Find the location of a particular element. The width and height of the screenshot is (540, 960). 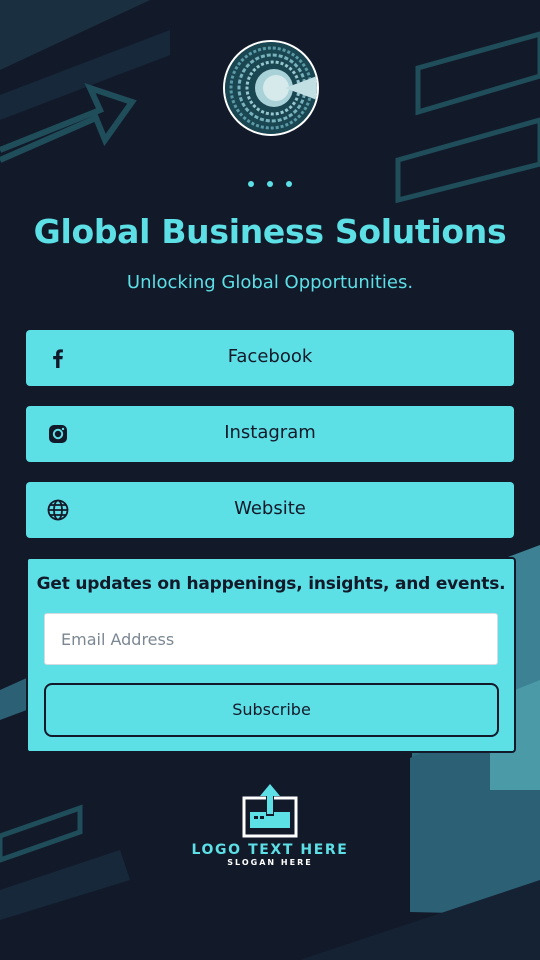

instagram-link-button: Instagram is located at coordinates (270, 434).